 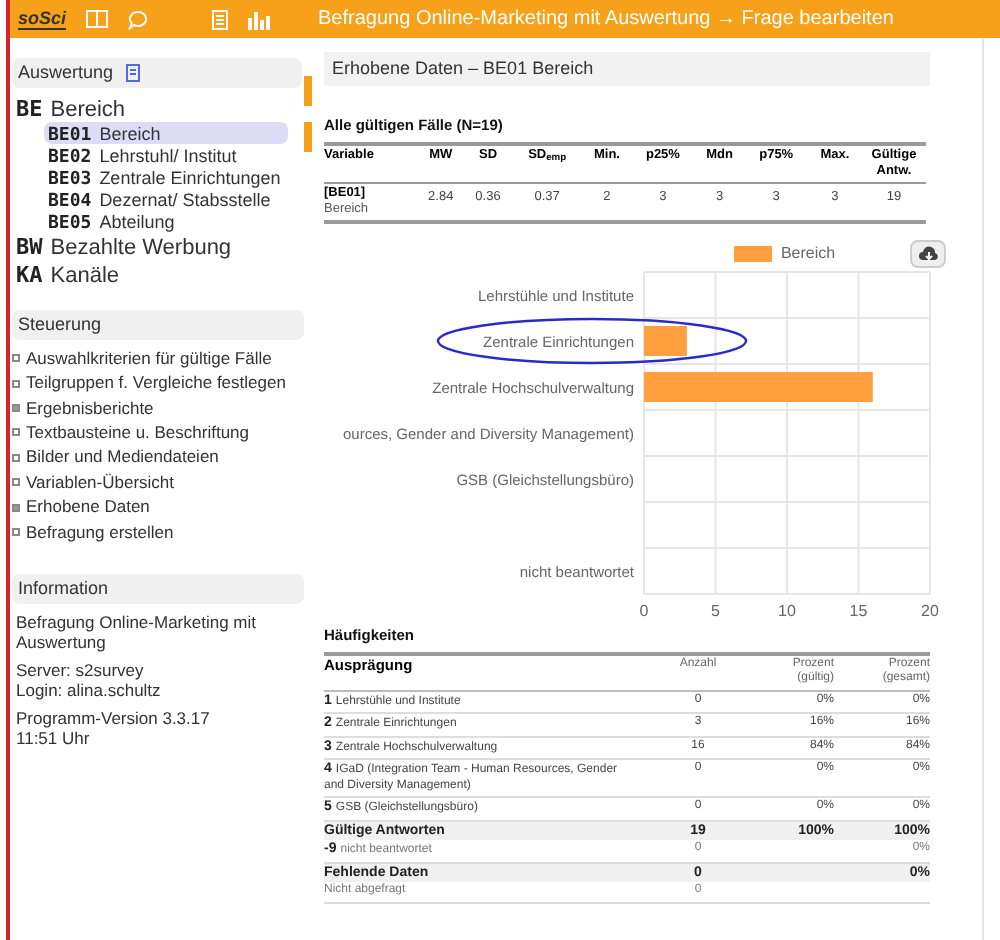 I want to click on menu-link: Ergebnisberichte, so click(x=158, y=408).